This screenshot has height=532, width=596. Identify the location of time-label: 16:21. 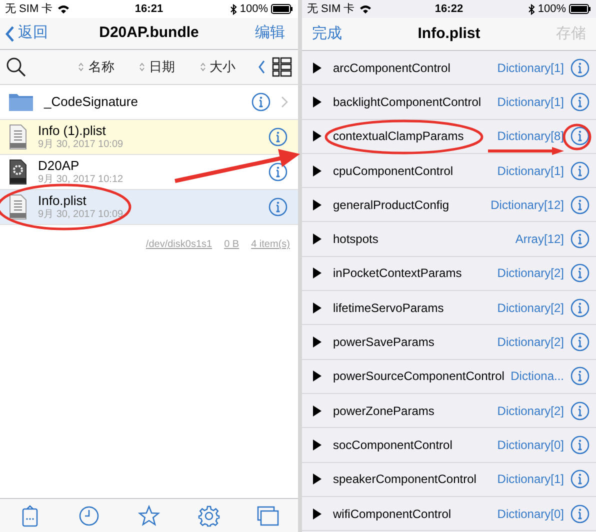
(149, 9).